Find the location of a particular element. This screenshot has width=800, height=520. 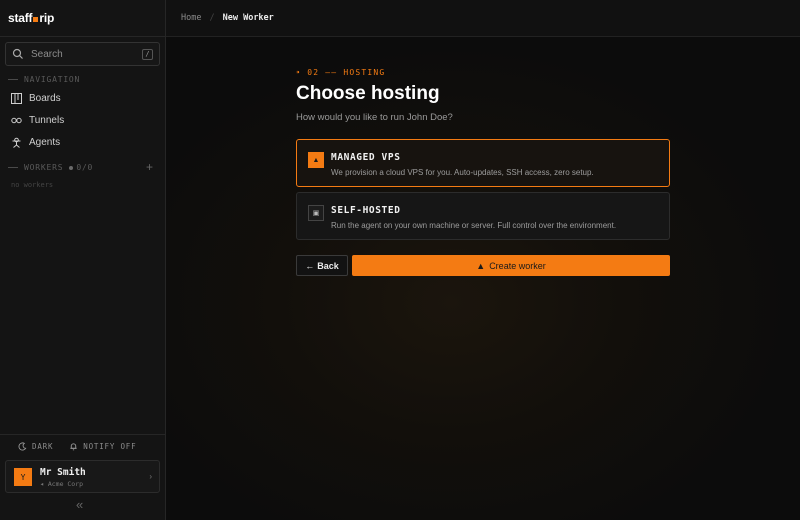

avatar: Y is located at coordinates (23, 477).